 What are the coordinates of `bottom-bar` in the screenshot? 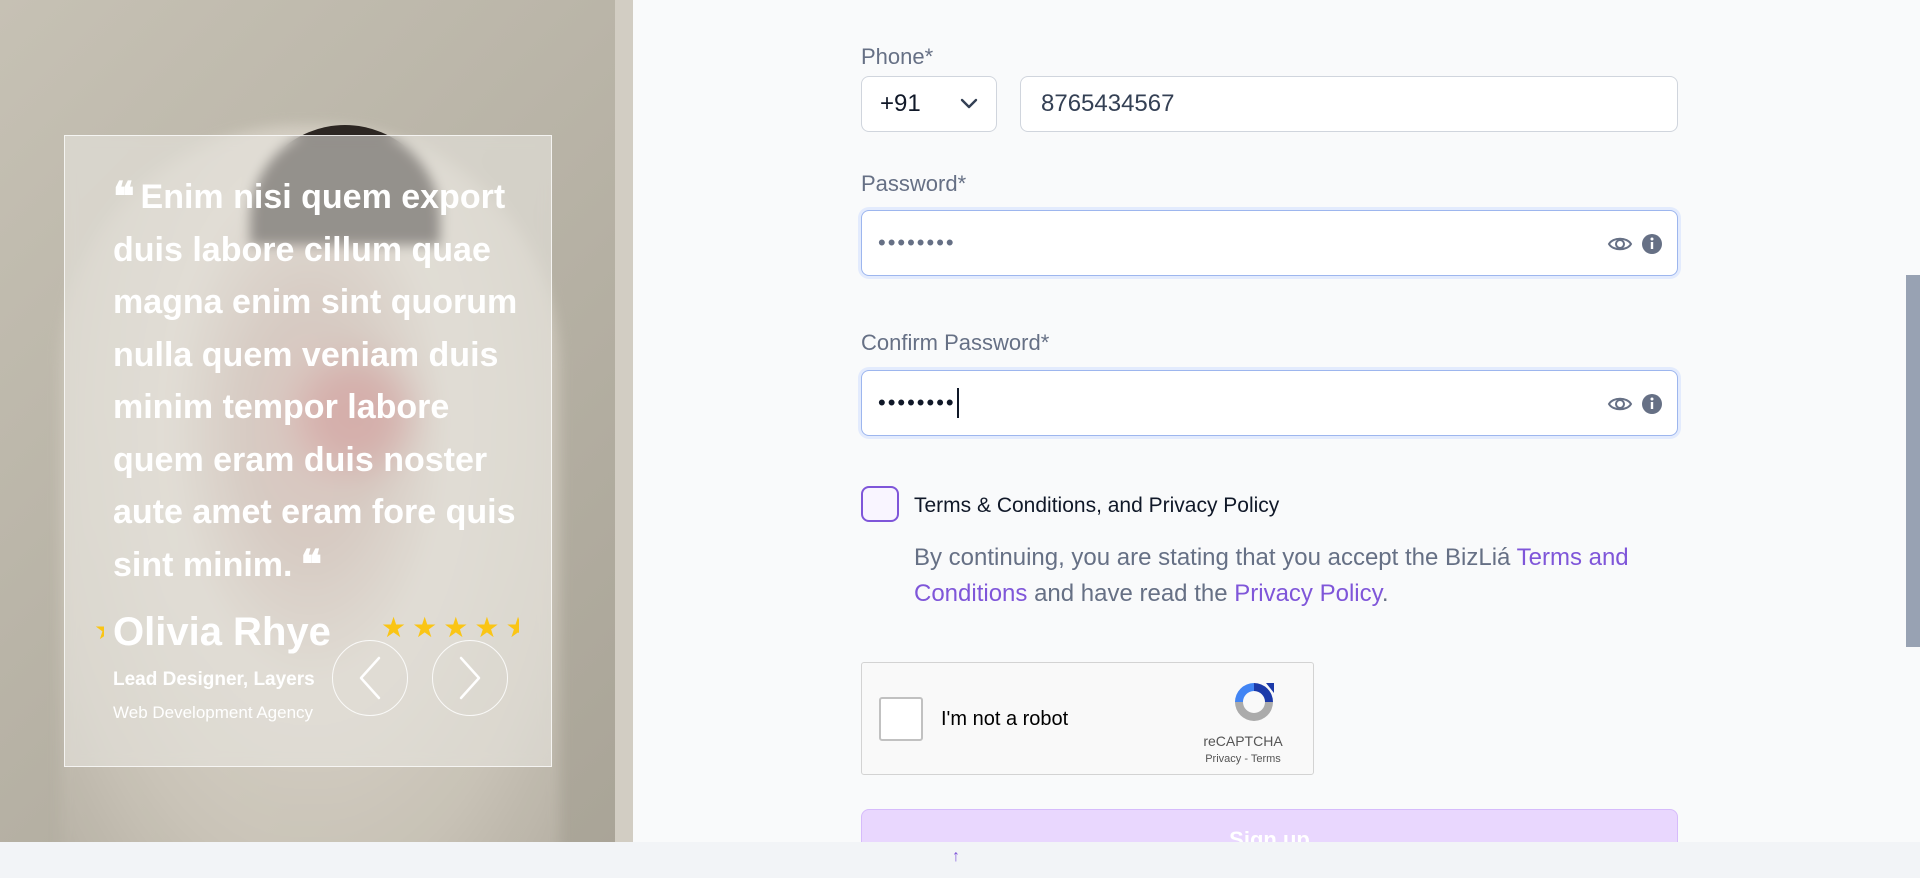 It's located at (960, 860).